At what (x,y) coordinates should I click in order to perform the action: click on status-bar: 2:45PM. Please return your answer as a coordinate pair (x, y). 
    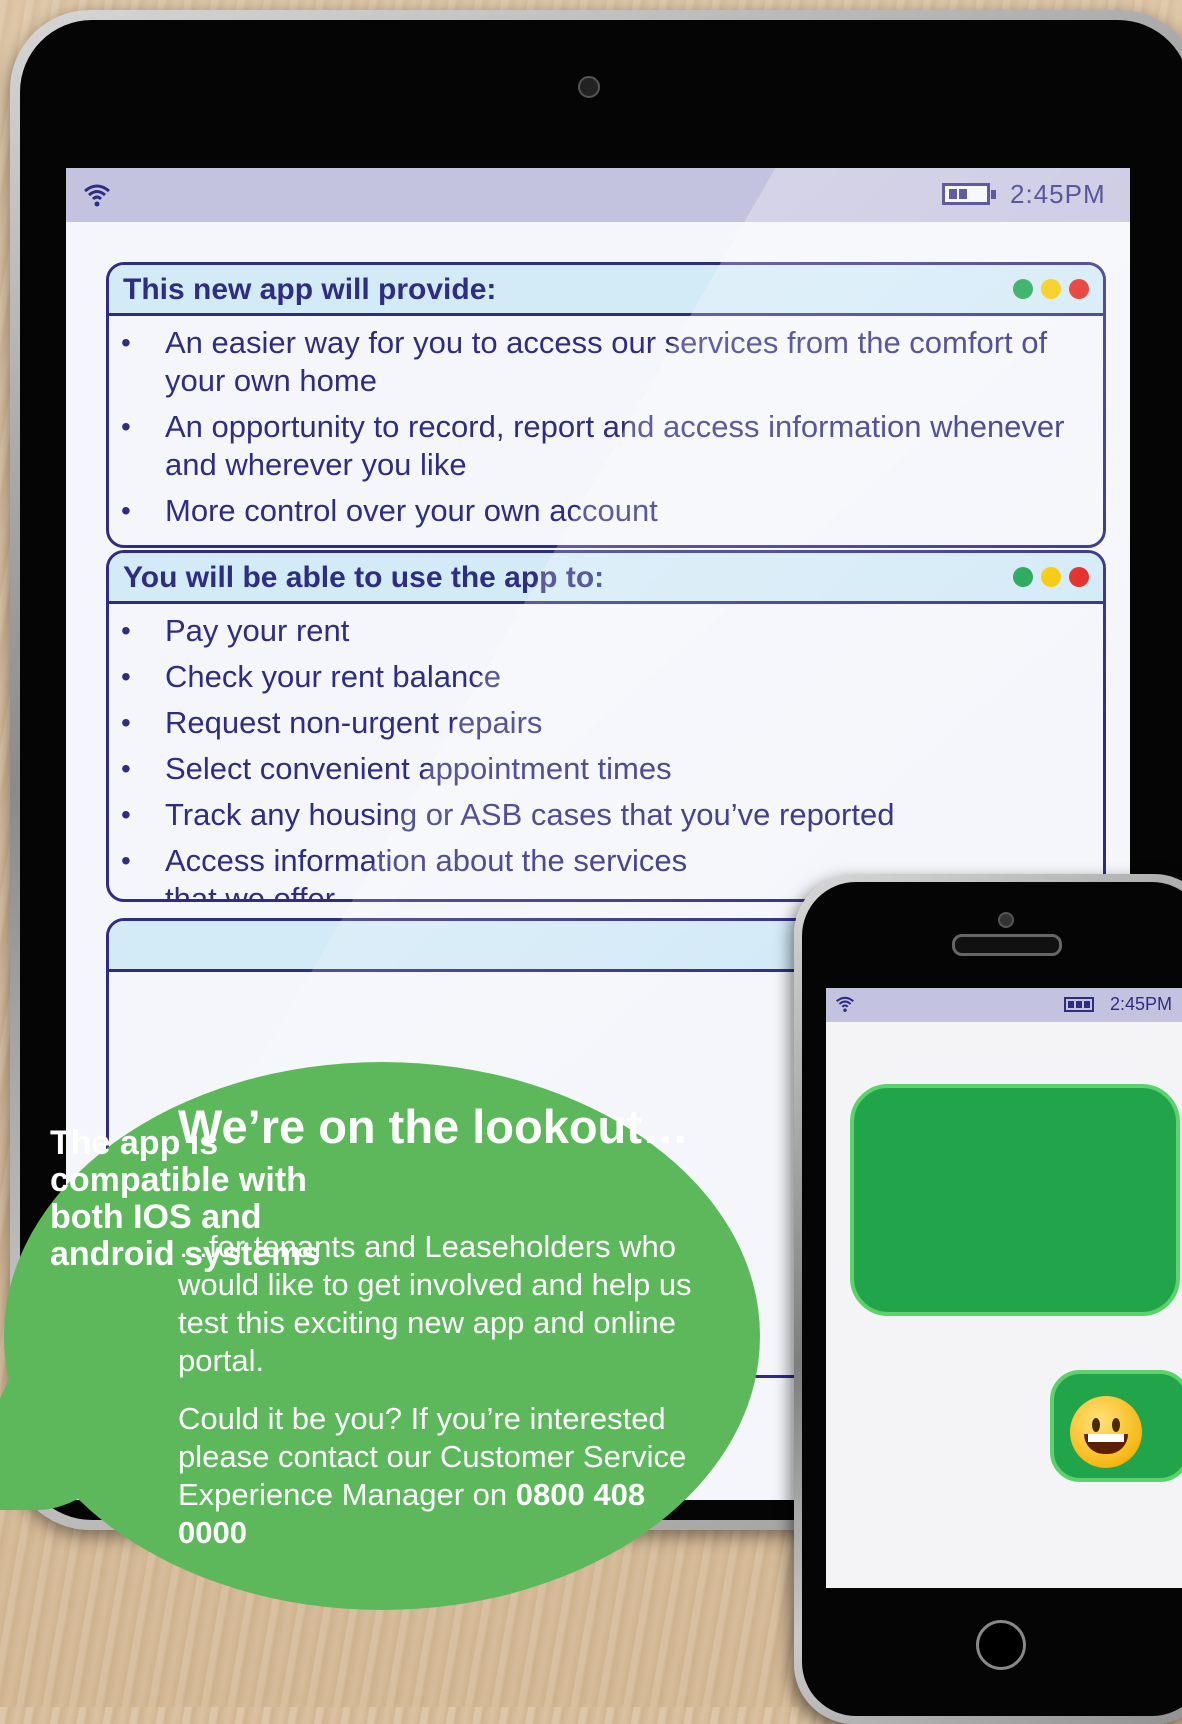
    Looking at the image, I should click on (598, 195).